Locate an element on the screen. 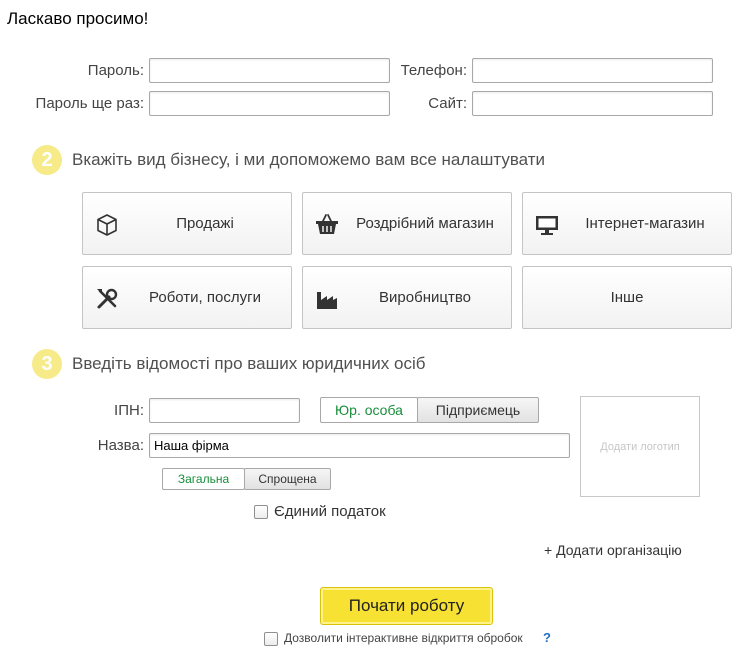  password-input is located at coordinates (269, 70).